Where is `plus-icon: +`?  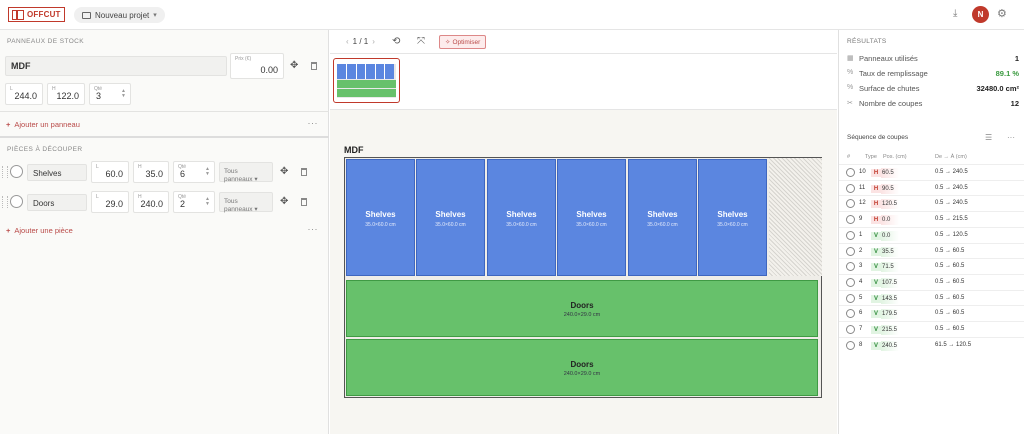
plus-icon: + is located at coordinates (8, 124).